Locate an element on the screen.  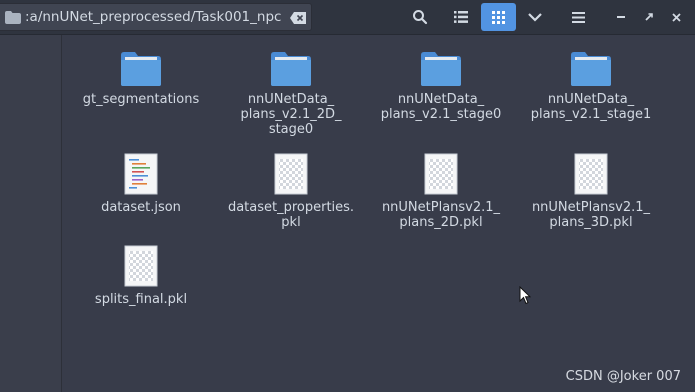
file-item-dataset-json: dataset.json is located at coordinates (141, 184).